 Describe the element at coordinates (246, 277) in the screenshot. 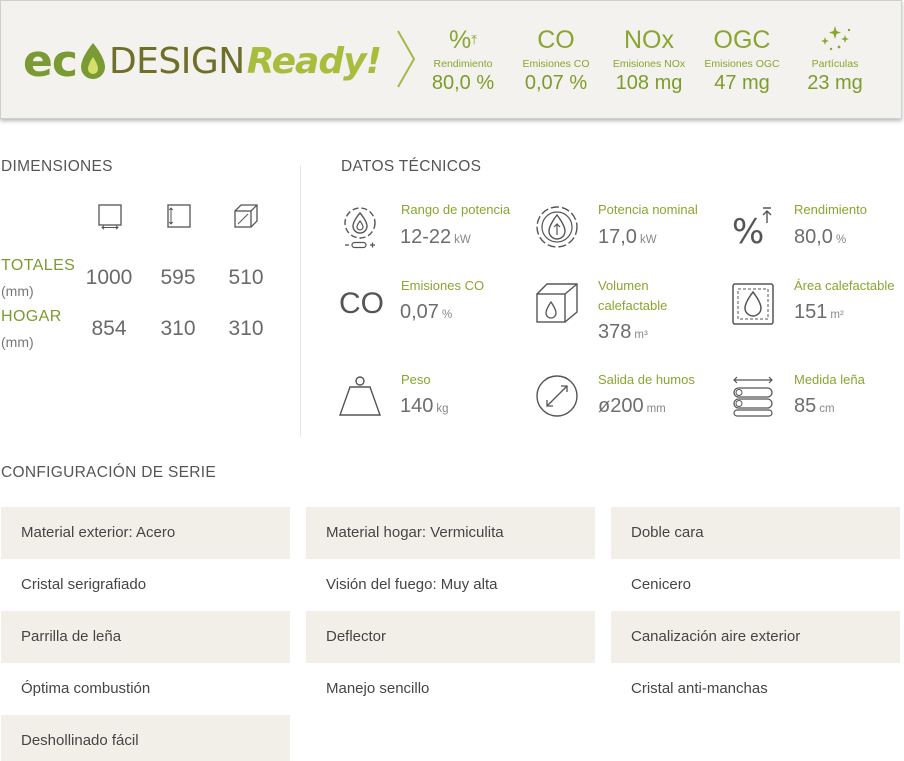

I see `dim-value: 510` at that location.